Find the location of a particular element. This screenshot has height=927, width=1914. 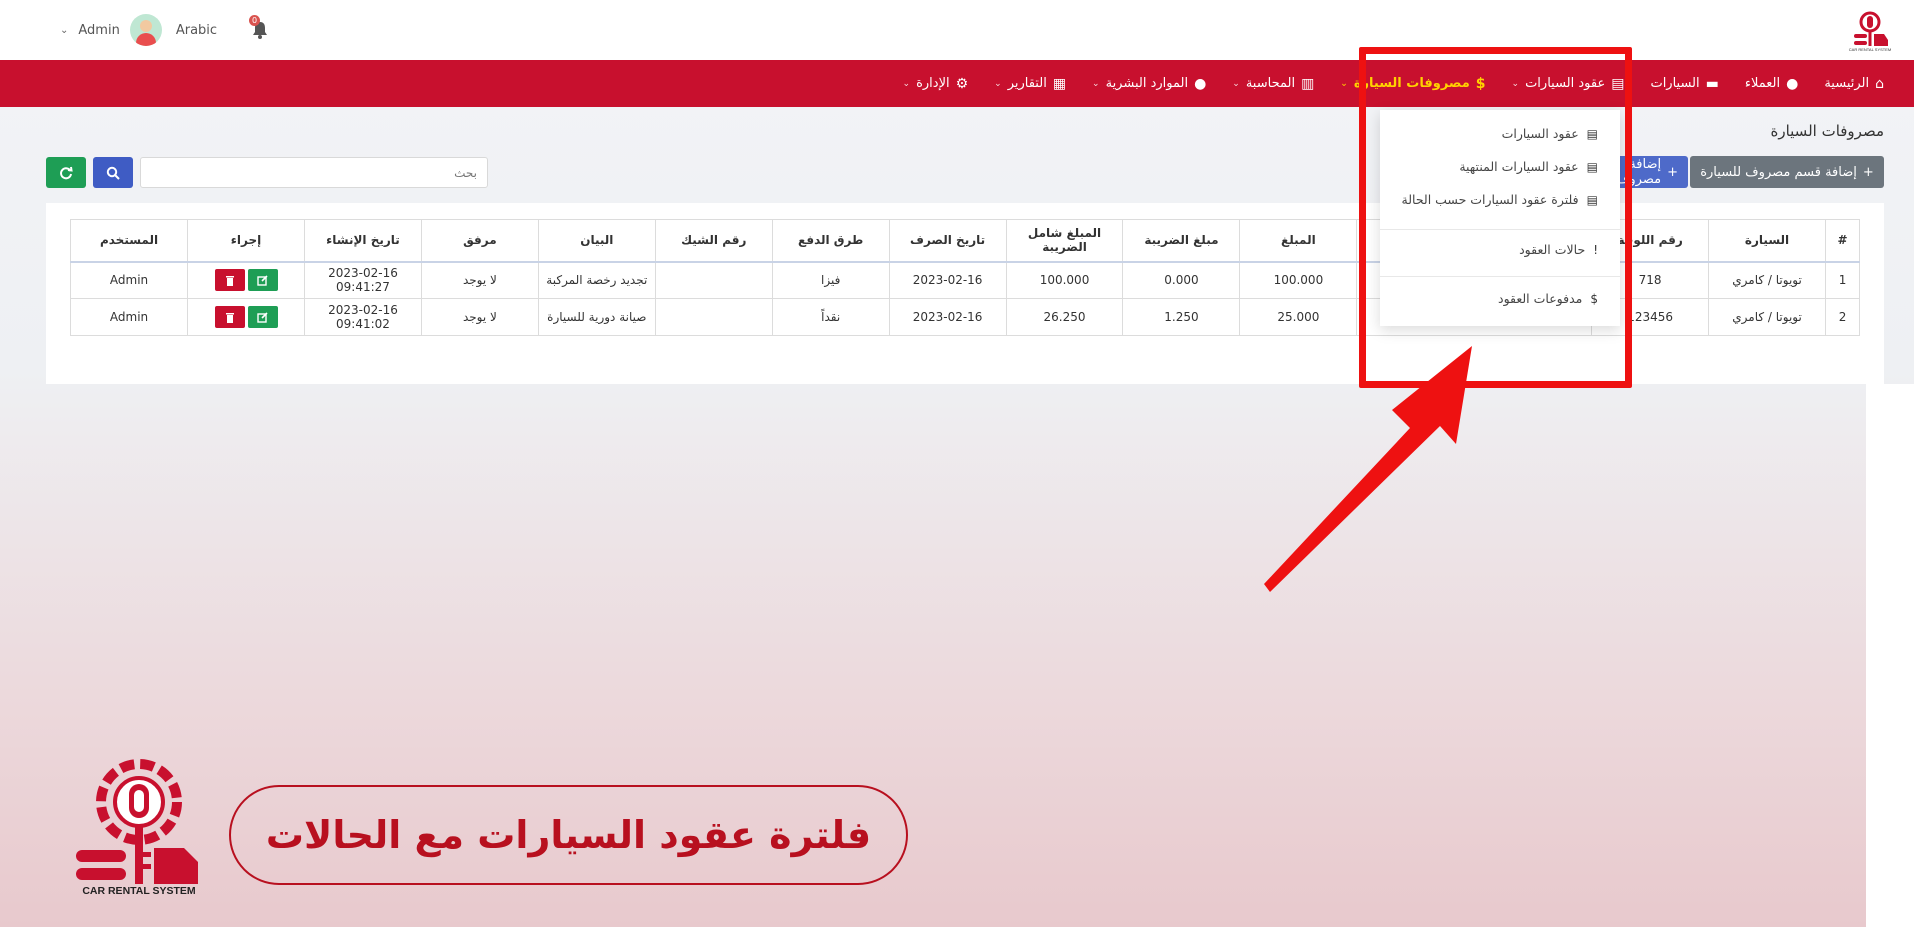

col-header: المبلغ شامل الضريبة is located at coordinates (1064, 241).